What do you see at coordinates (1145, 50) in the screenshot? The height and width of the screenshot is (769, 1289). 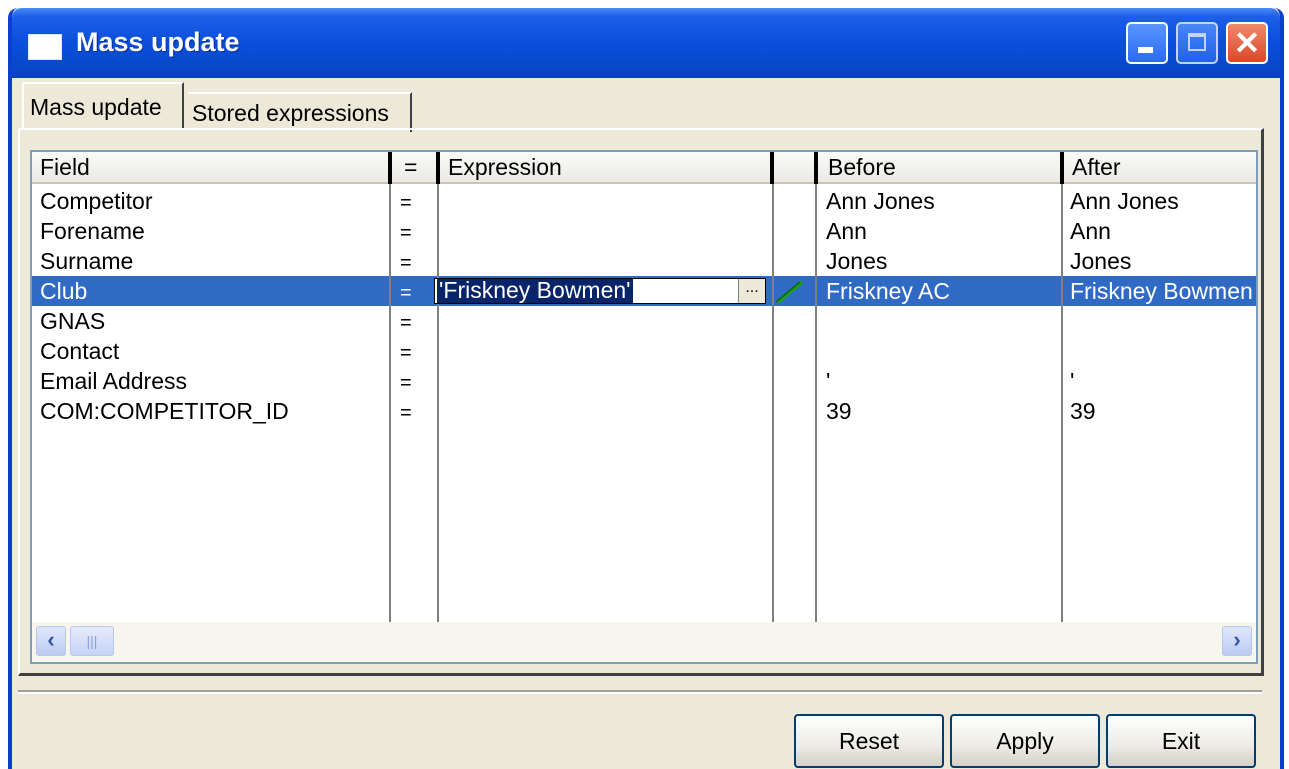 I see `minimize-icon` at bounding box center [1145, 50].